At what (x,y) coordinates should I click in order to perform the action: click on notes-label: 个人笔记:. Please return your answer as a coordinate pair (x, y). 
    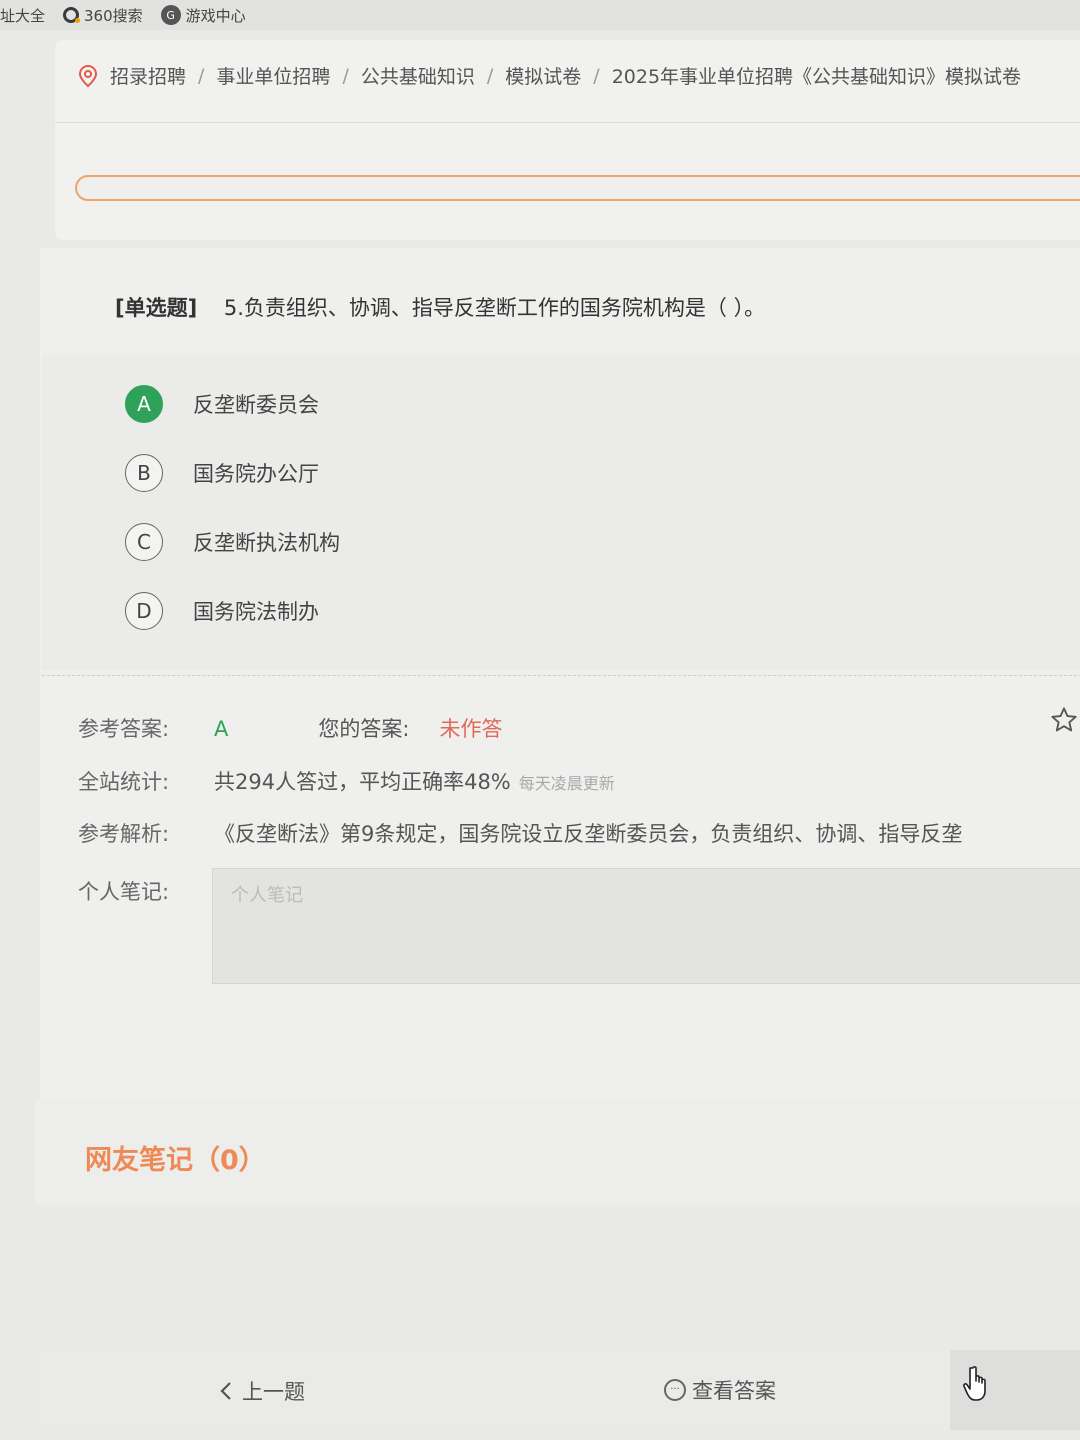
    Looking at the image, I should click on (124, 892).